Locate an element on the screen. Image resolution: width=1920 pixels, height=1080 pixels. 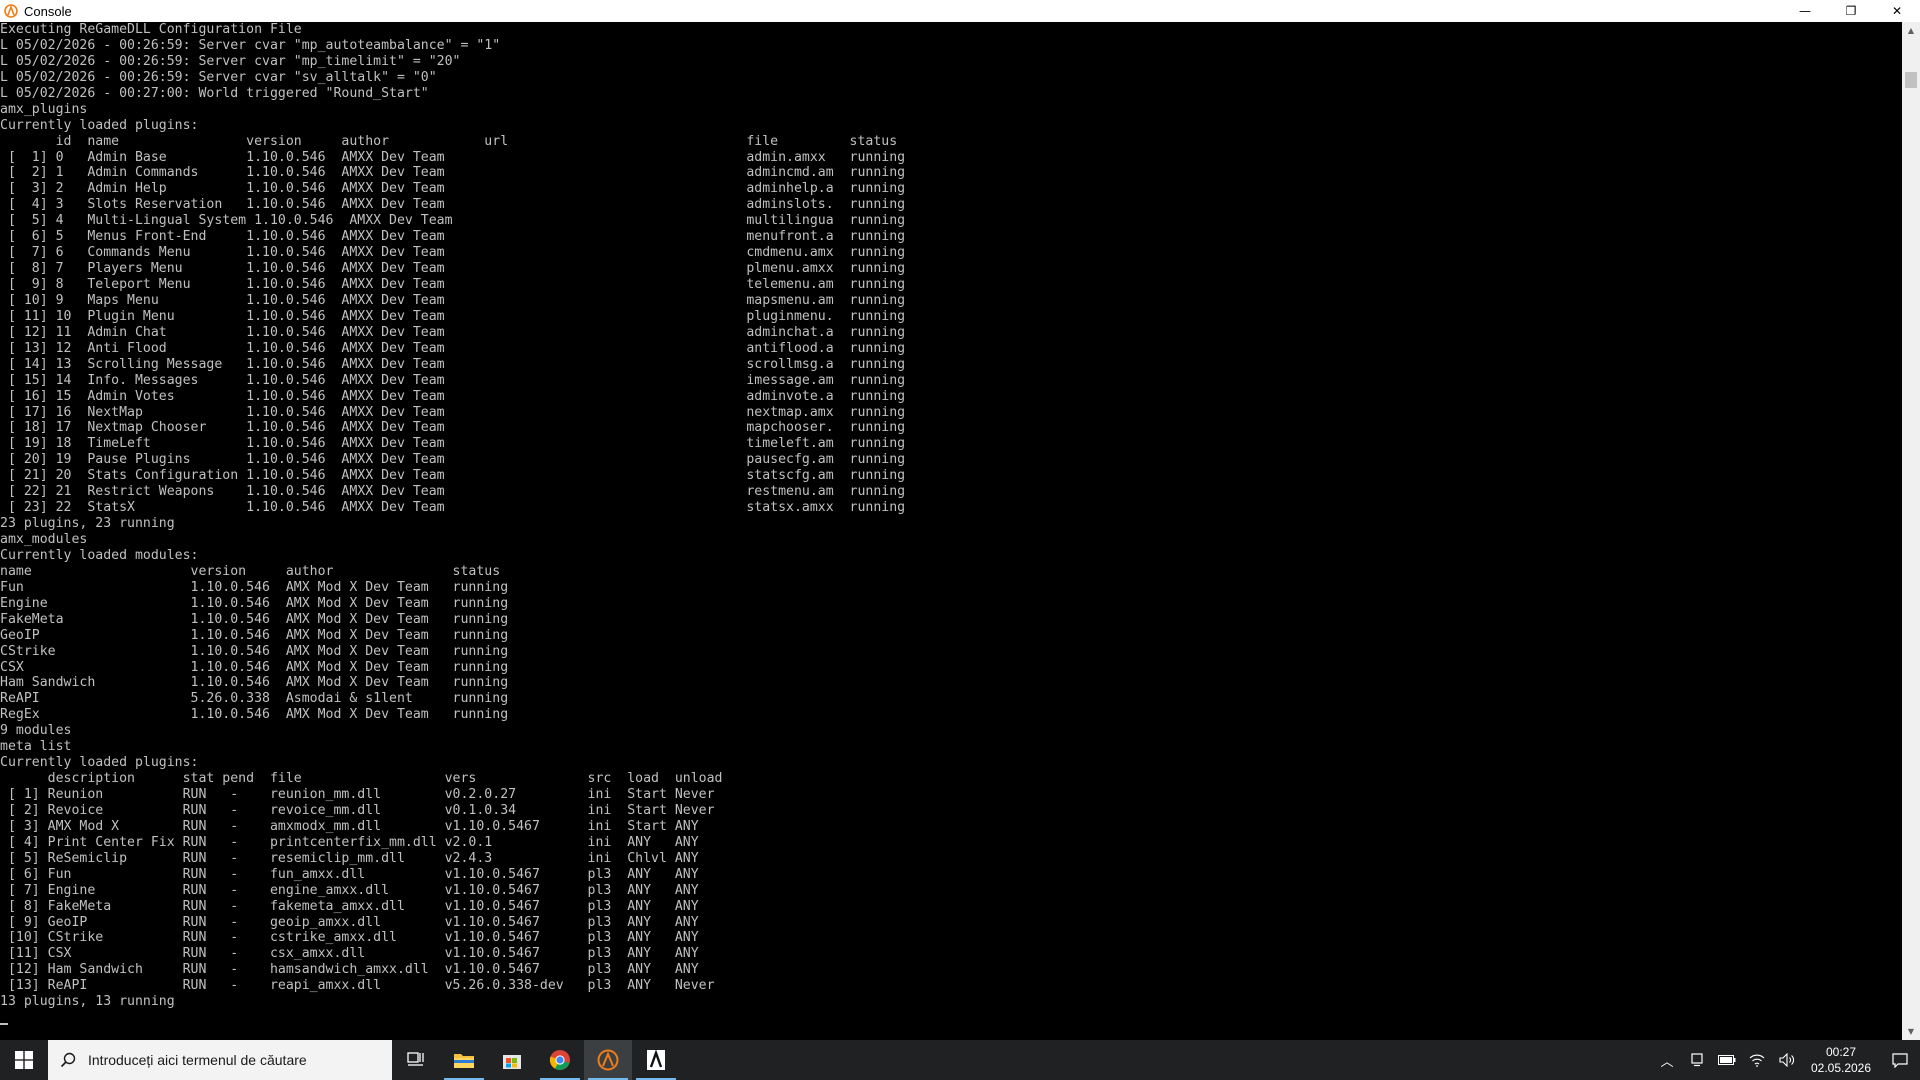
restore-button: ❐ is located at coordinates (1851, 11).